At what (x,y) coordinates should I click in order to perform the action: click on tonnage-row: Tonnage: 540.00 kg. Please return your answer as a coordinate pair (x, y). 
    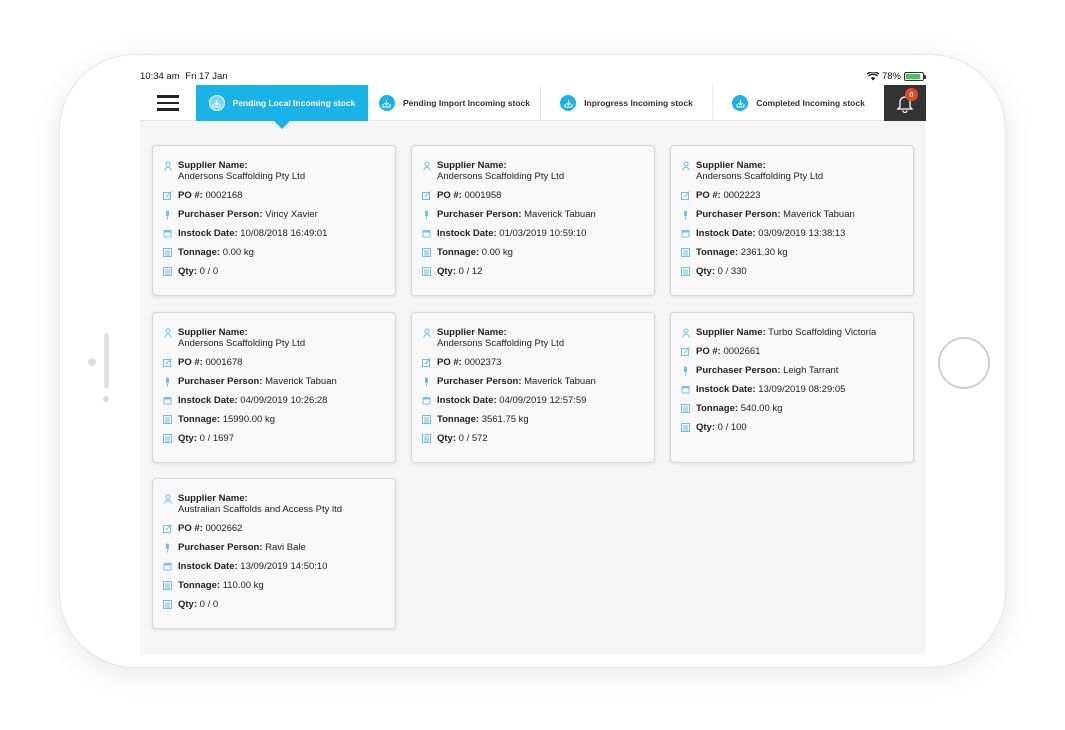
    Looking at the image, I should click on (792, 408).